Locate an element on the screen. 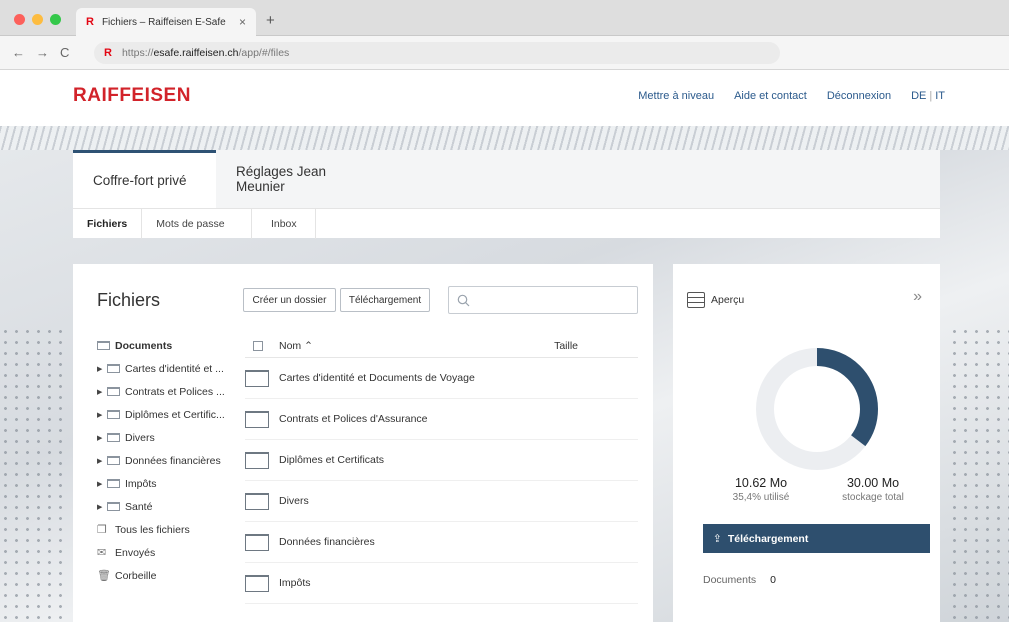 This screenshot has height=622, width=1009. forward-button: → is located at coordinates (42, 52).